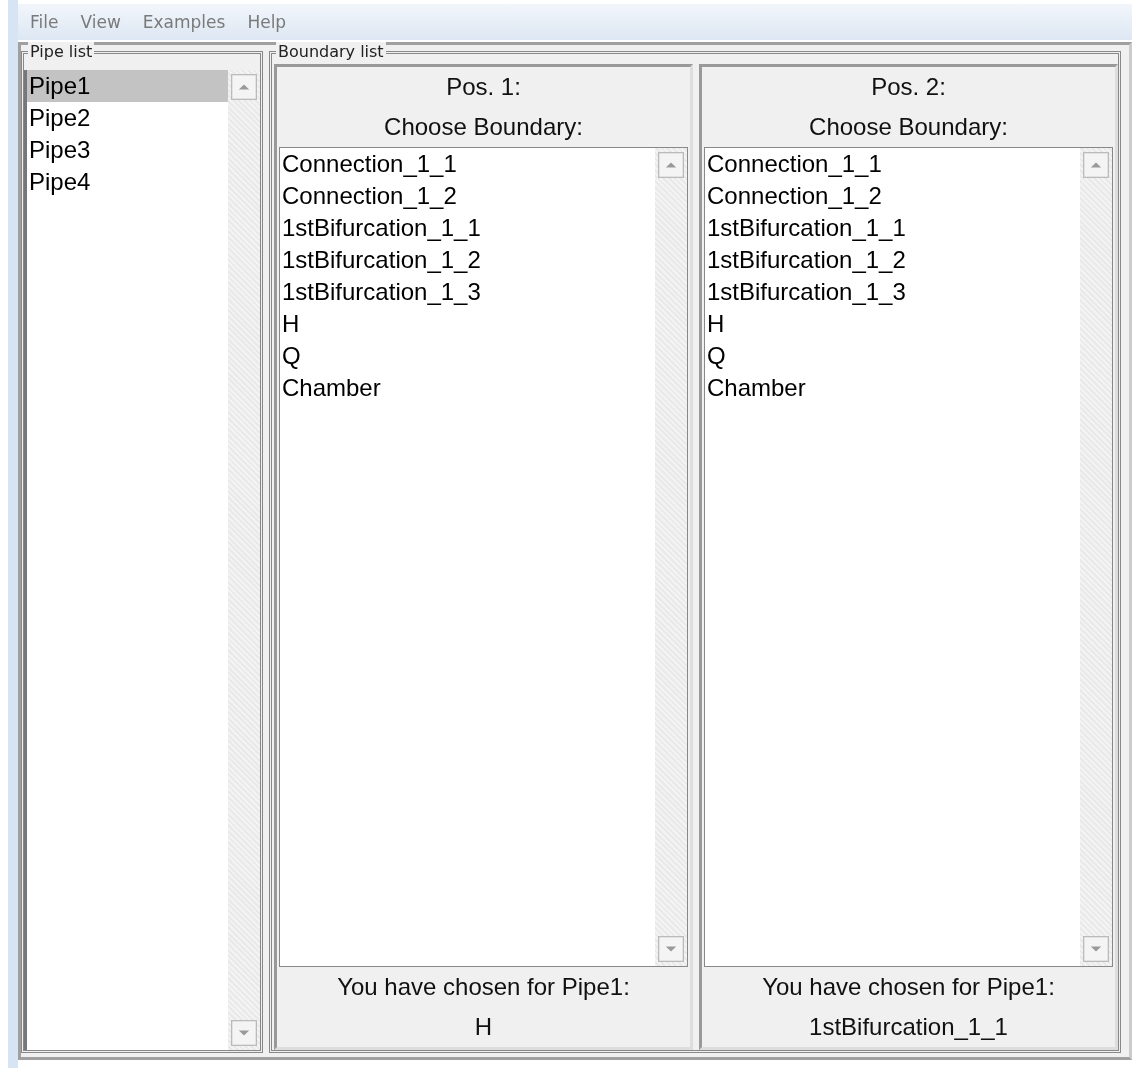 Image resolution: width=1138 pixels, height=1068 pixels. Describe the element at coordinates (184, 22) in the screenshot. I see `menu-item: Examples` at that location.